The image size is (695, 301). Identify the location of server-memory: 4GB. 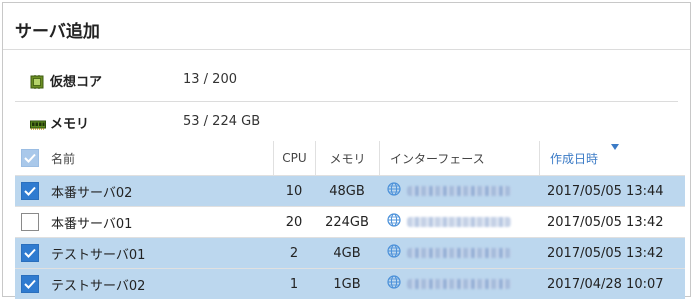
(347, 253).